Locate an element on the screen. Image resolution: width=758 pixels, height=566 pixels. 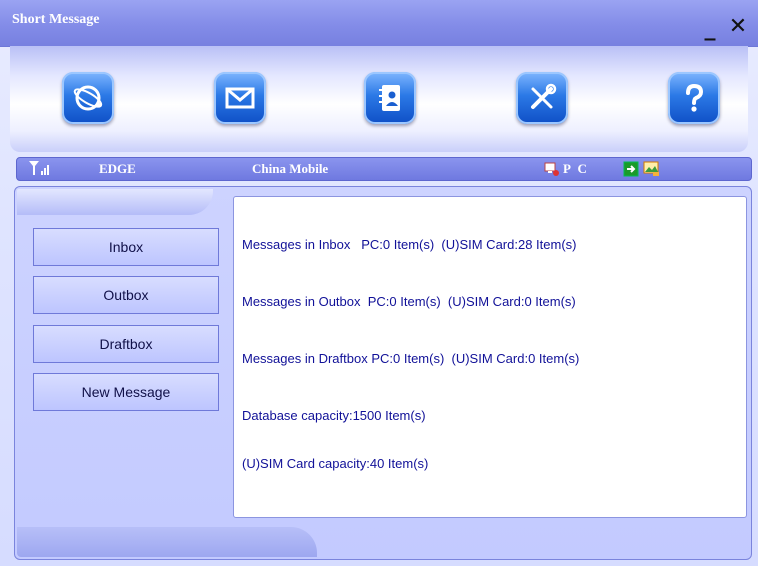
window-title: Short Message is located at coordinates (56, 19).